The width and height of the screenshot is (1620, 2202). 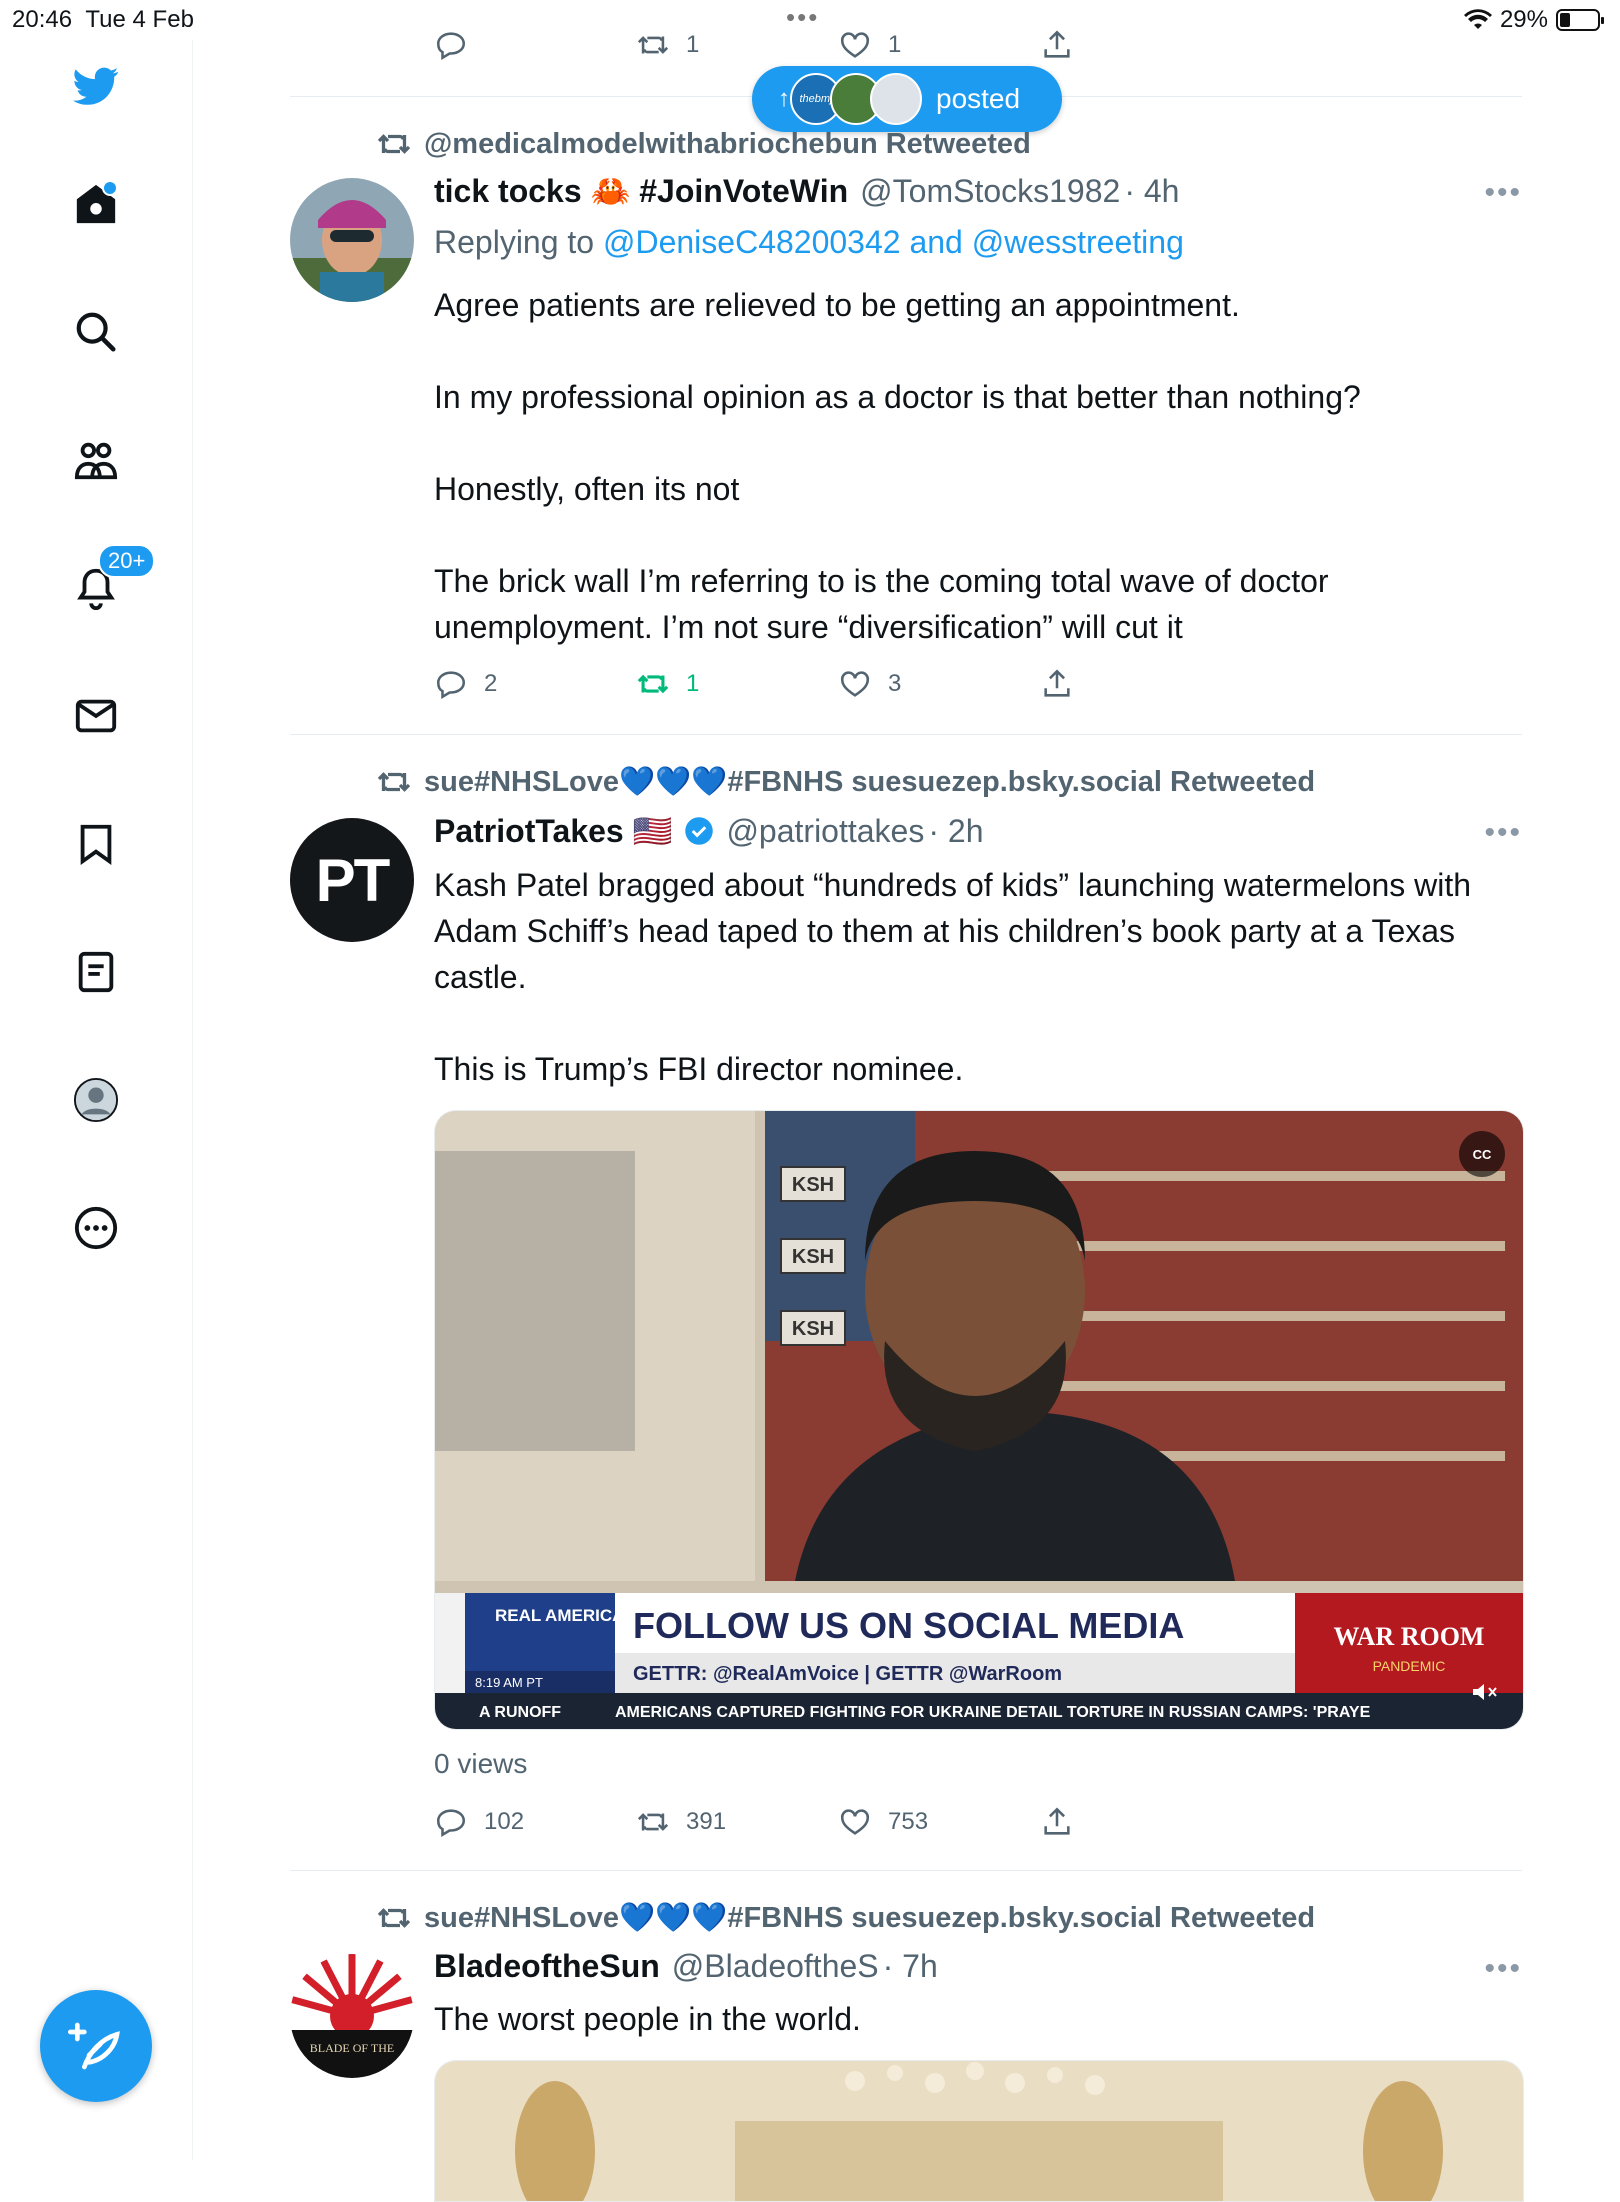 What do you see at coordinates (113, 579) in the screenshot?
I see `notifications-icon: 20+` at bounding box center [113, 579].